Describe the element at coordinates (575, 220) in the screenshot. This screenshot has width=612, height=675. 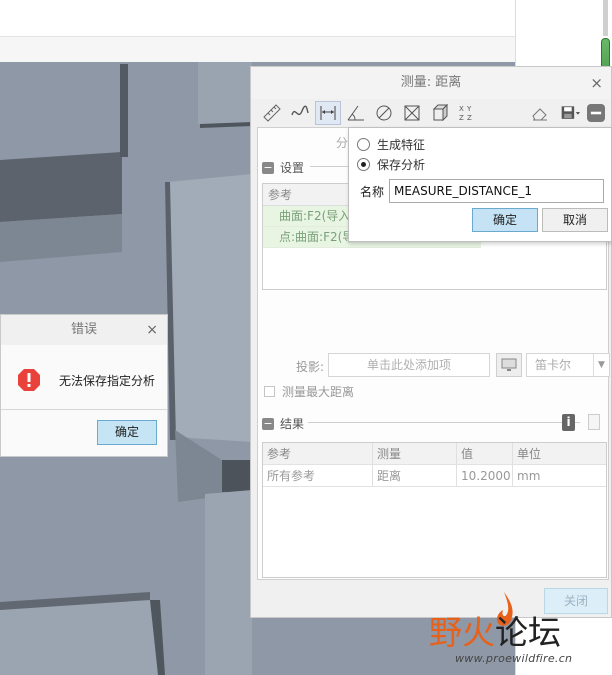
I see `cancel-button: 取消` at that location.